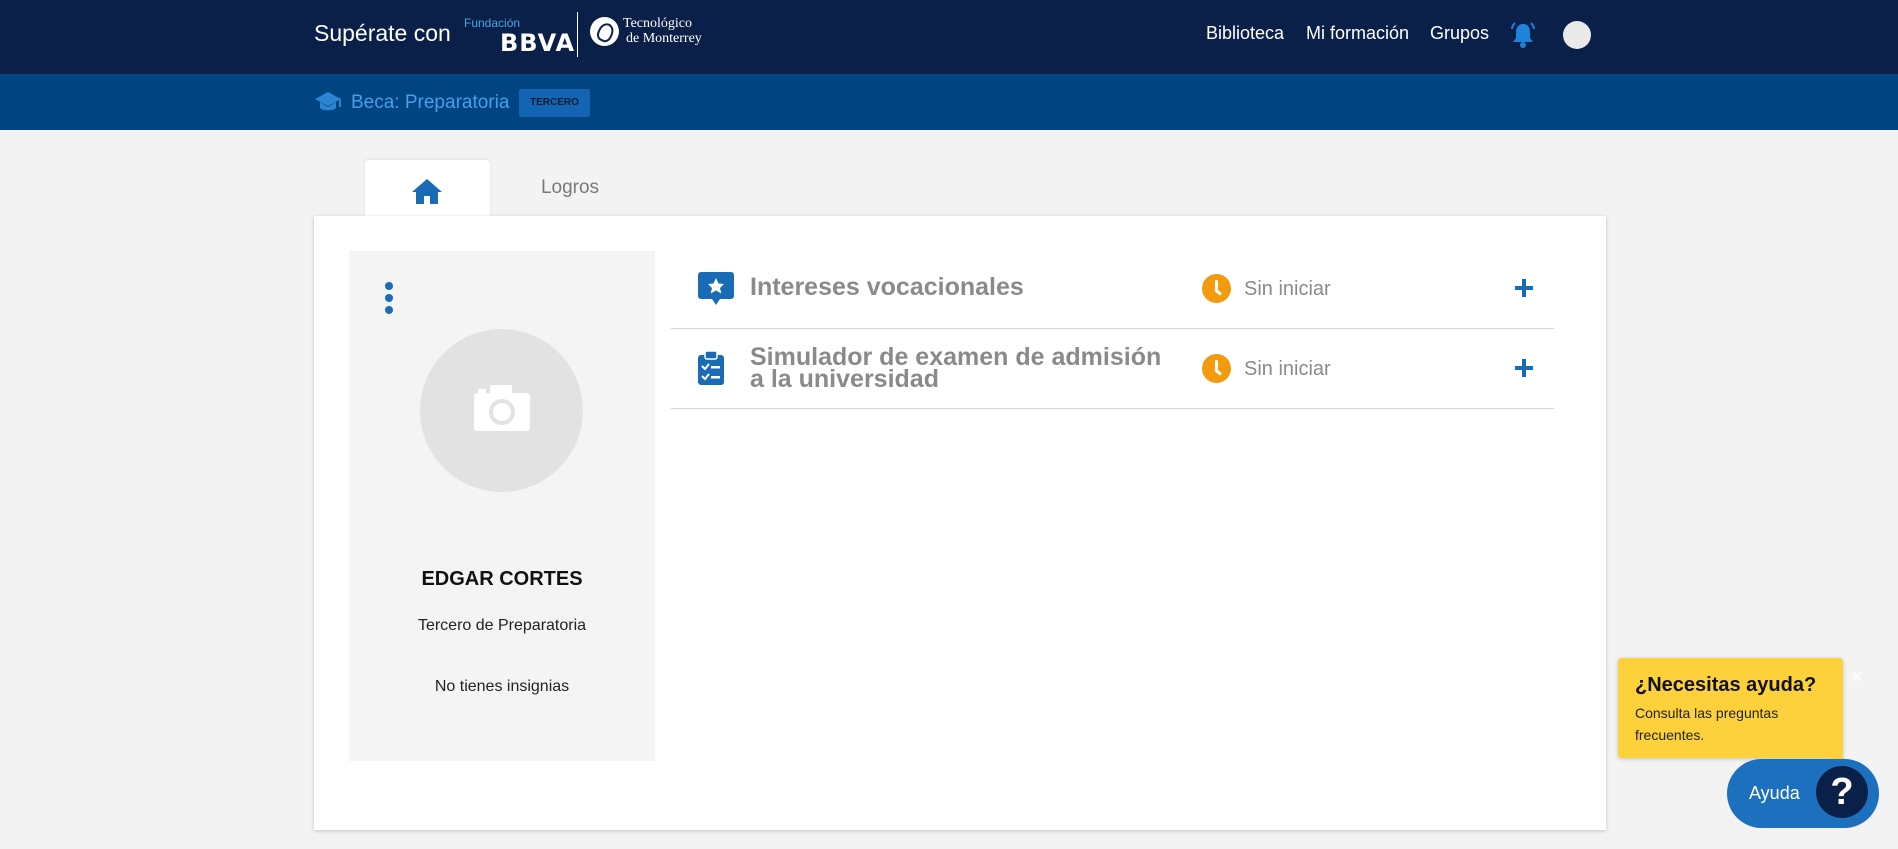 This screenshot has width=1898, height=849. What do you see at coordinates (604, 31) in the screenshot?
I see `tec-seal-icon` at bounding box center [604, 31].